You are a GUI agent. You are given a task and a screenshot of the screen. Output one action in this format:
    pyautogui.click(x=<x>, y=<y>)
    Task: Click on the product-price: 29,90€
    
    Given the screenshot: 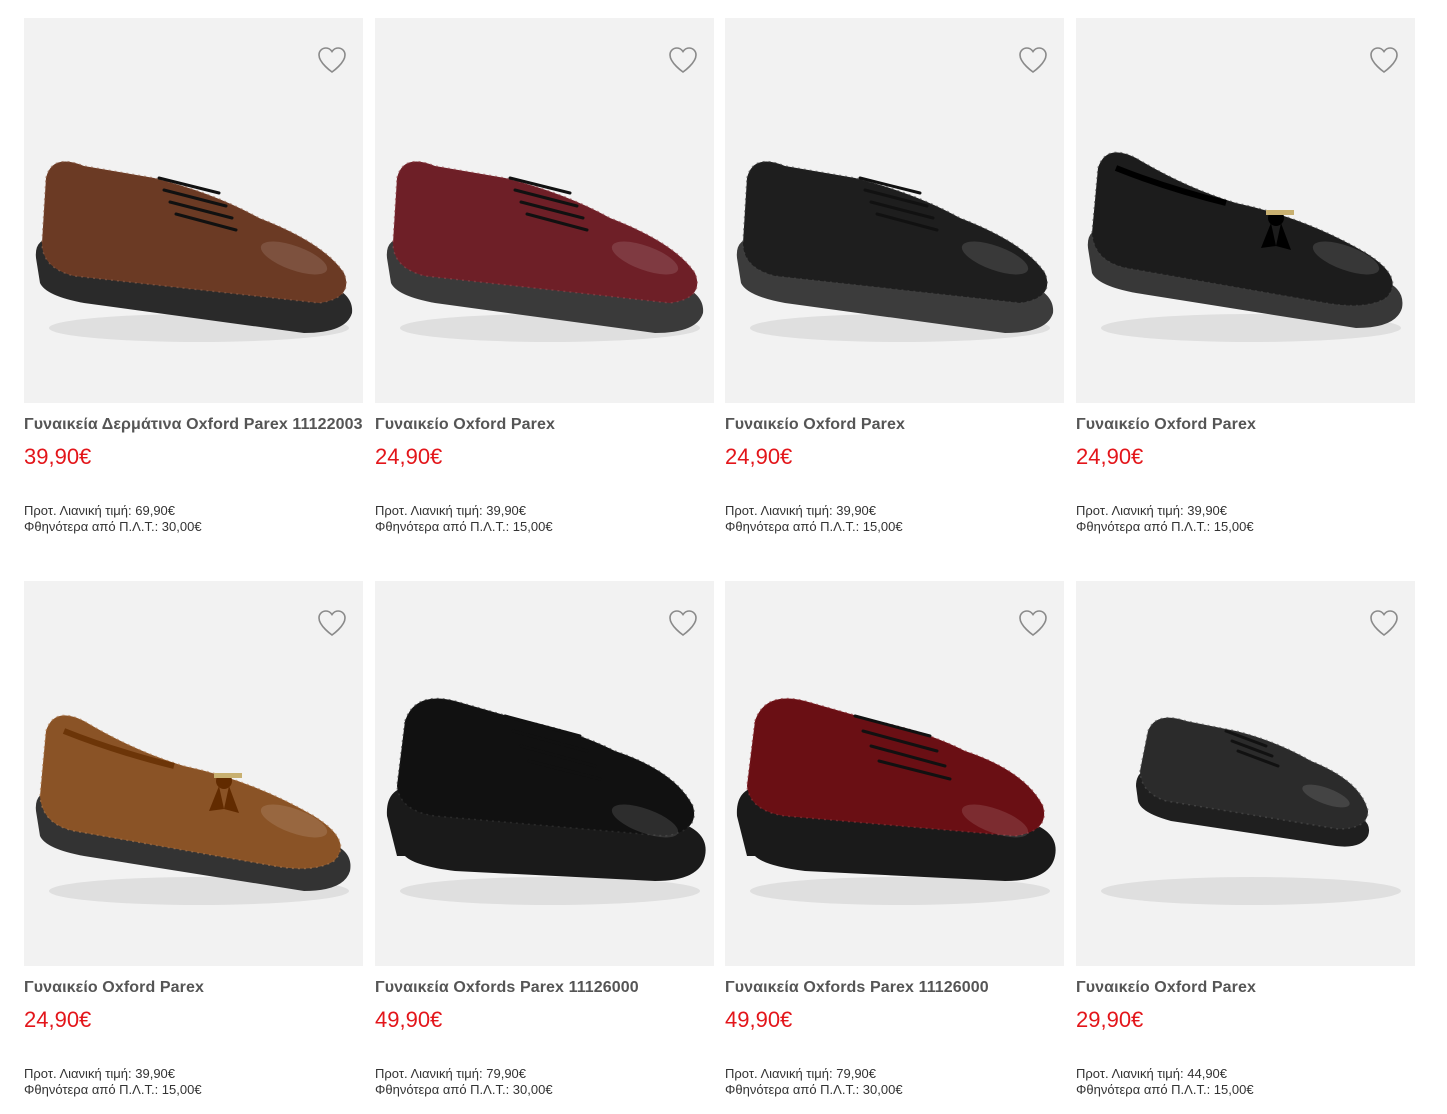 What is the action you would take?
    pyautogui.click(x=1110, y=1019)
    